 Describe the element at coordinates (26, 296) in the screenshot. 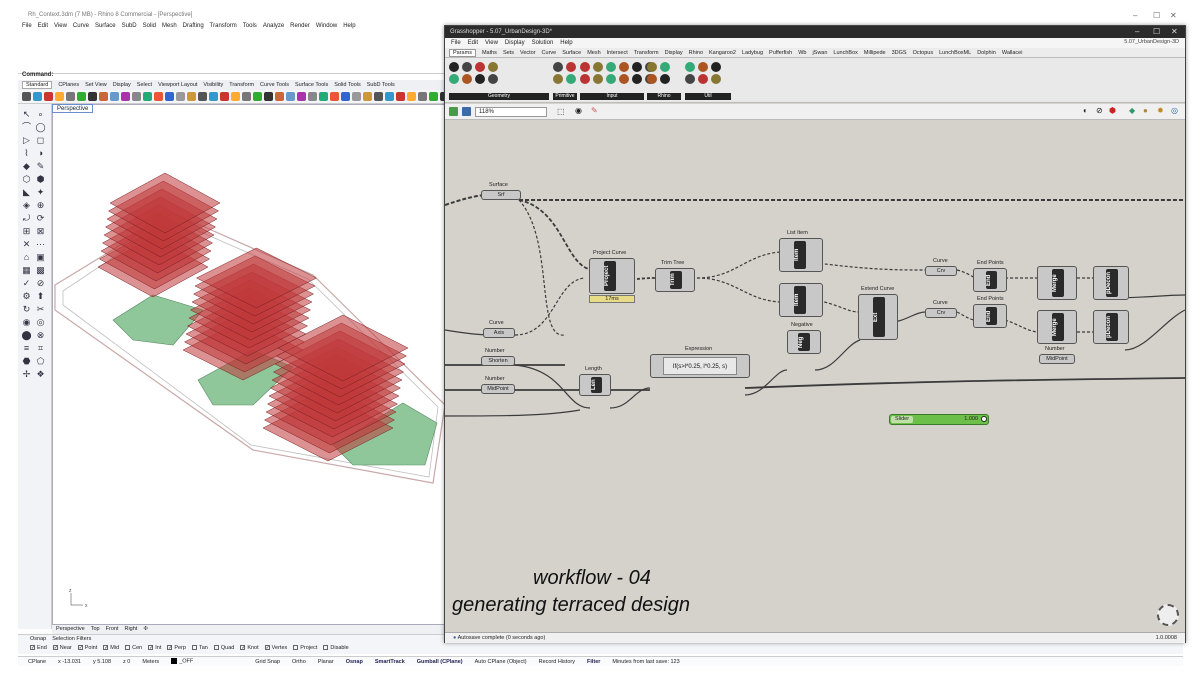

I see `sidebar-tool-icon: ⚙` at that location.